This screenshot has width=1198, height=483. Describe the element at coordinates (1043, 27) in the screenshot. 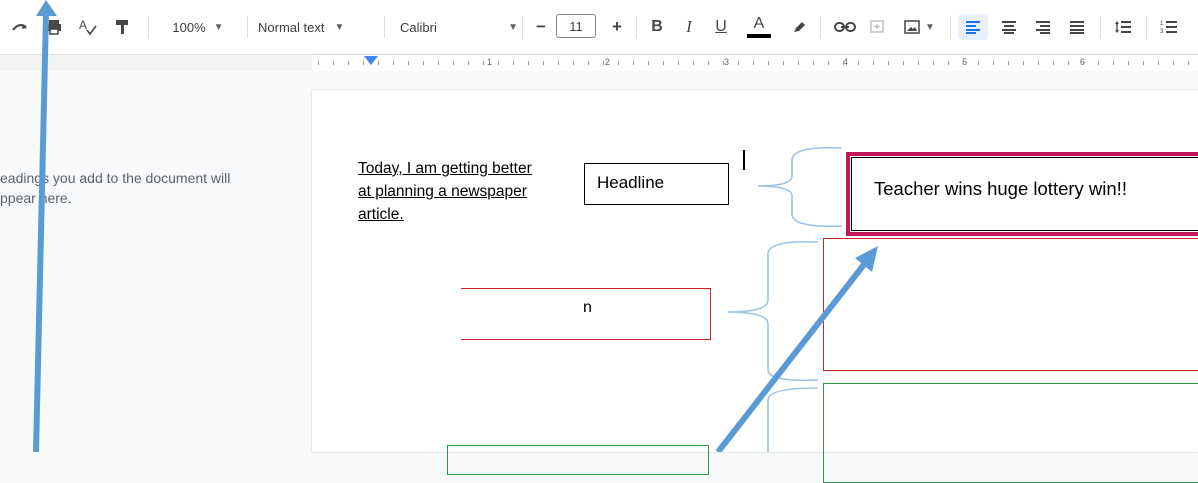

I see `align-right-icon` at that location.